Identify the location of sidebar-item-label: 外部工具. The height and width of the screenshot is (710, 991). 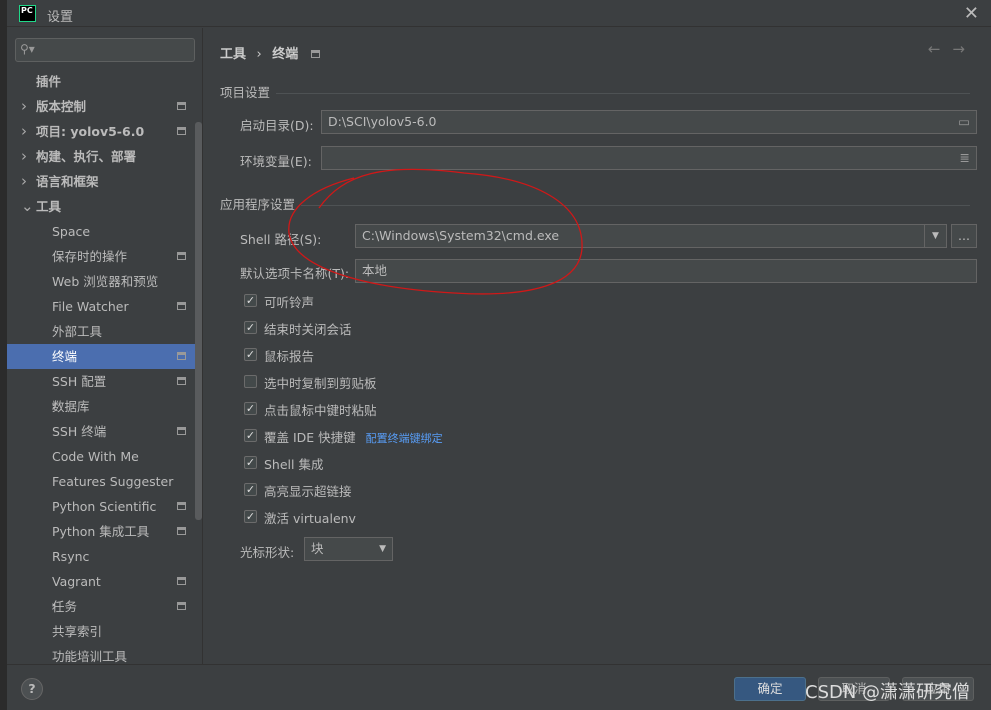
(77, 331).